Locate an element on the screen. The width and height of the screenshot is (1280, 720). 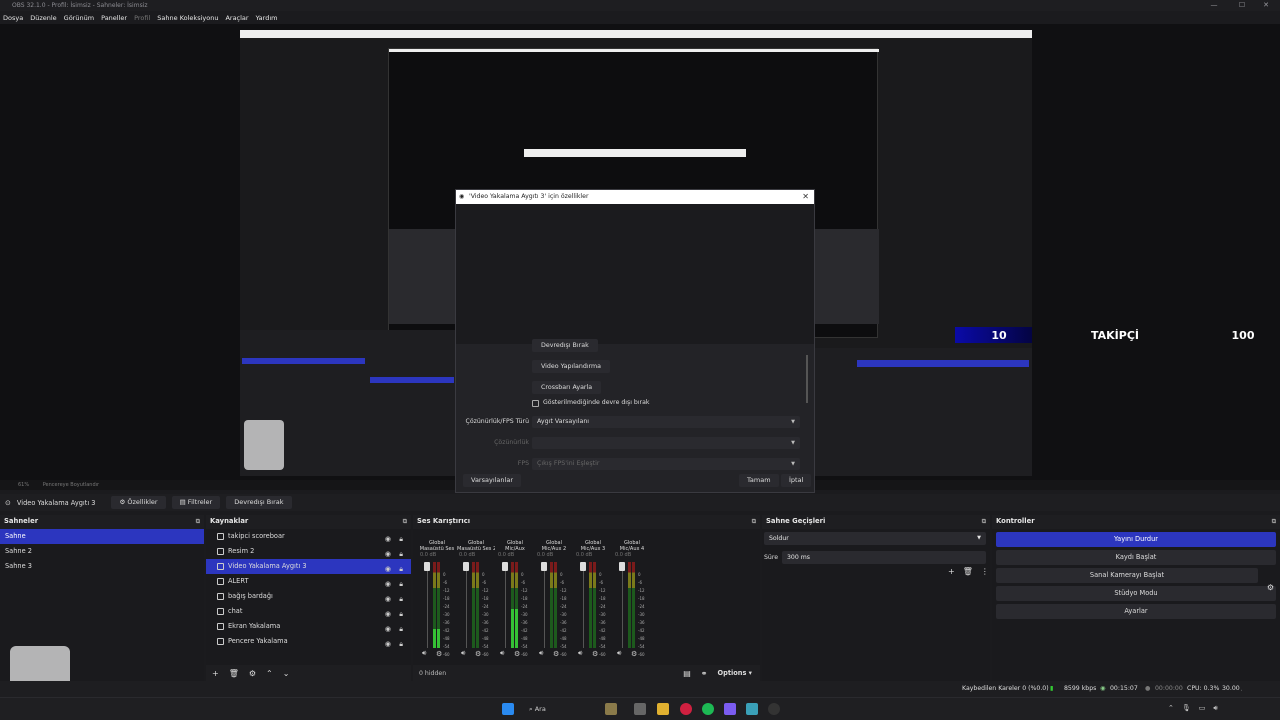
eye-icon: ◉ is located at coordinates (388, 644).